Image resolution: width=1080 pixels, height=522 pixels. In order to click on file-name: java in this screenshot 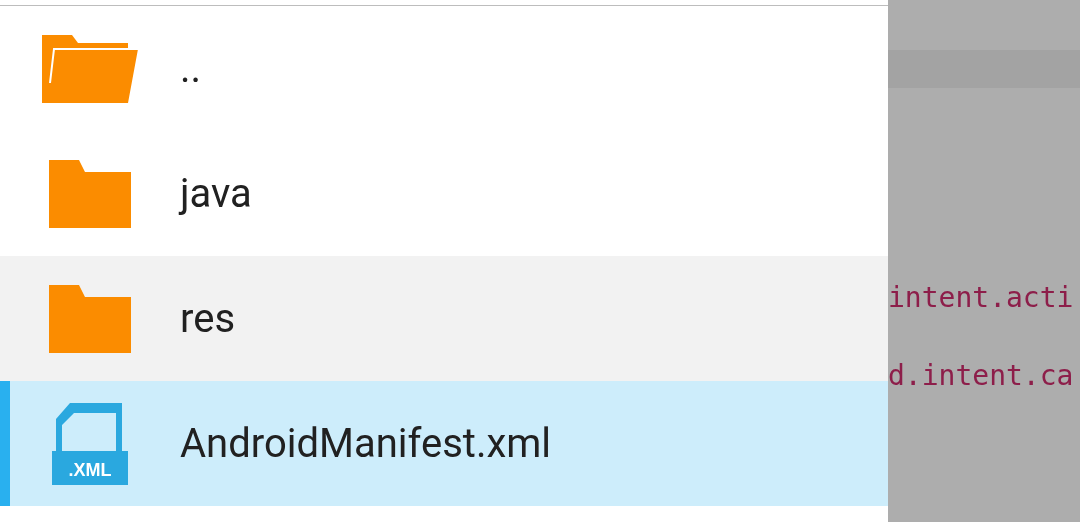, I will do `click(216, 193)`.